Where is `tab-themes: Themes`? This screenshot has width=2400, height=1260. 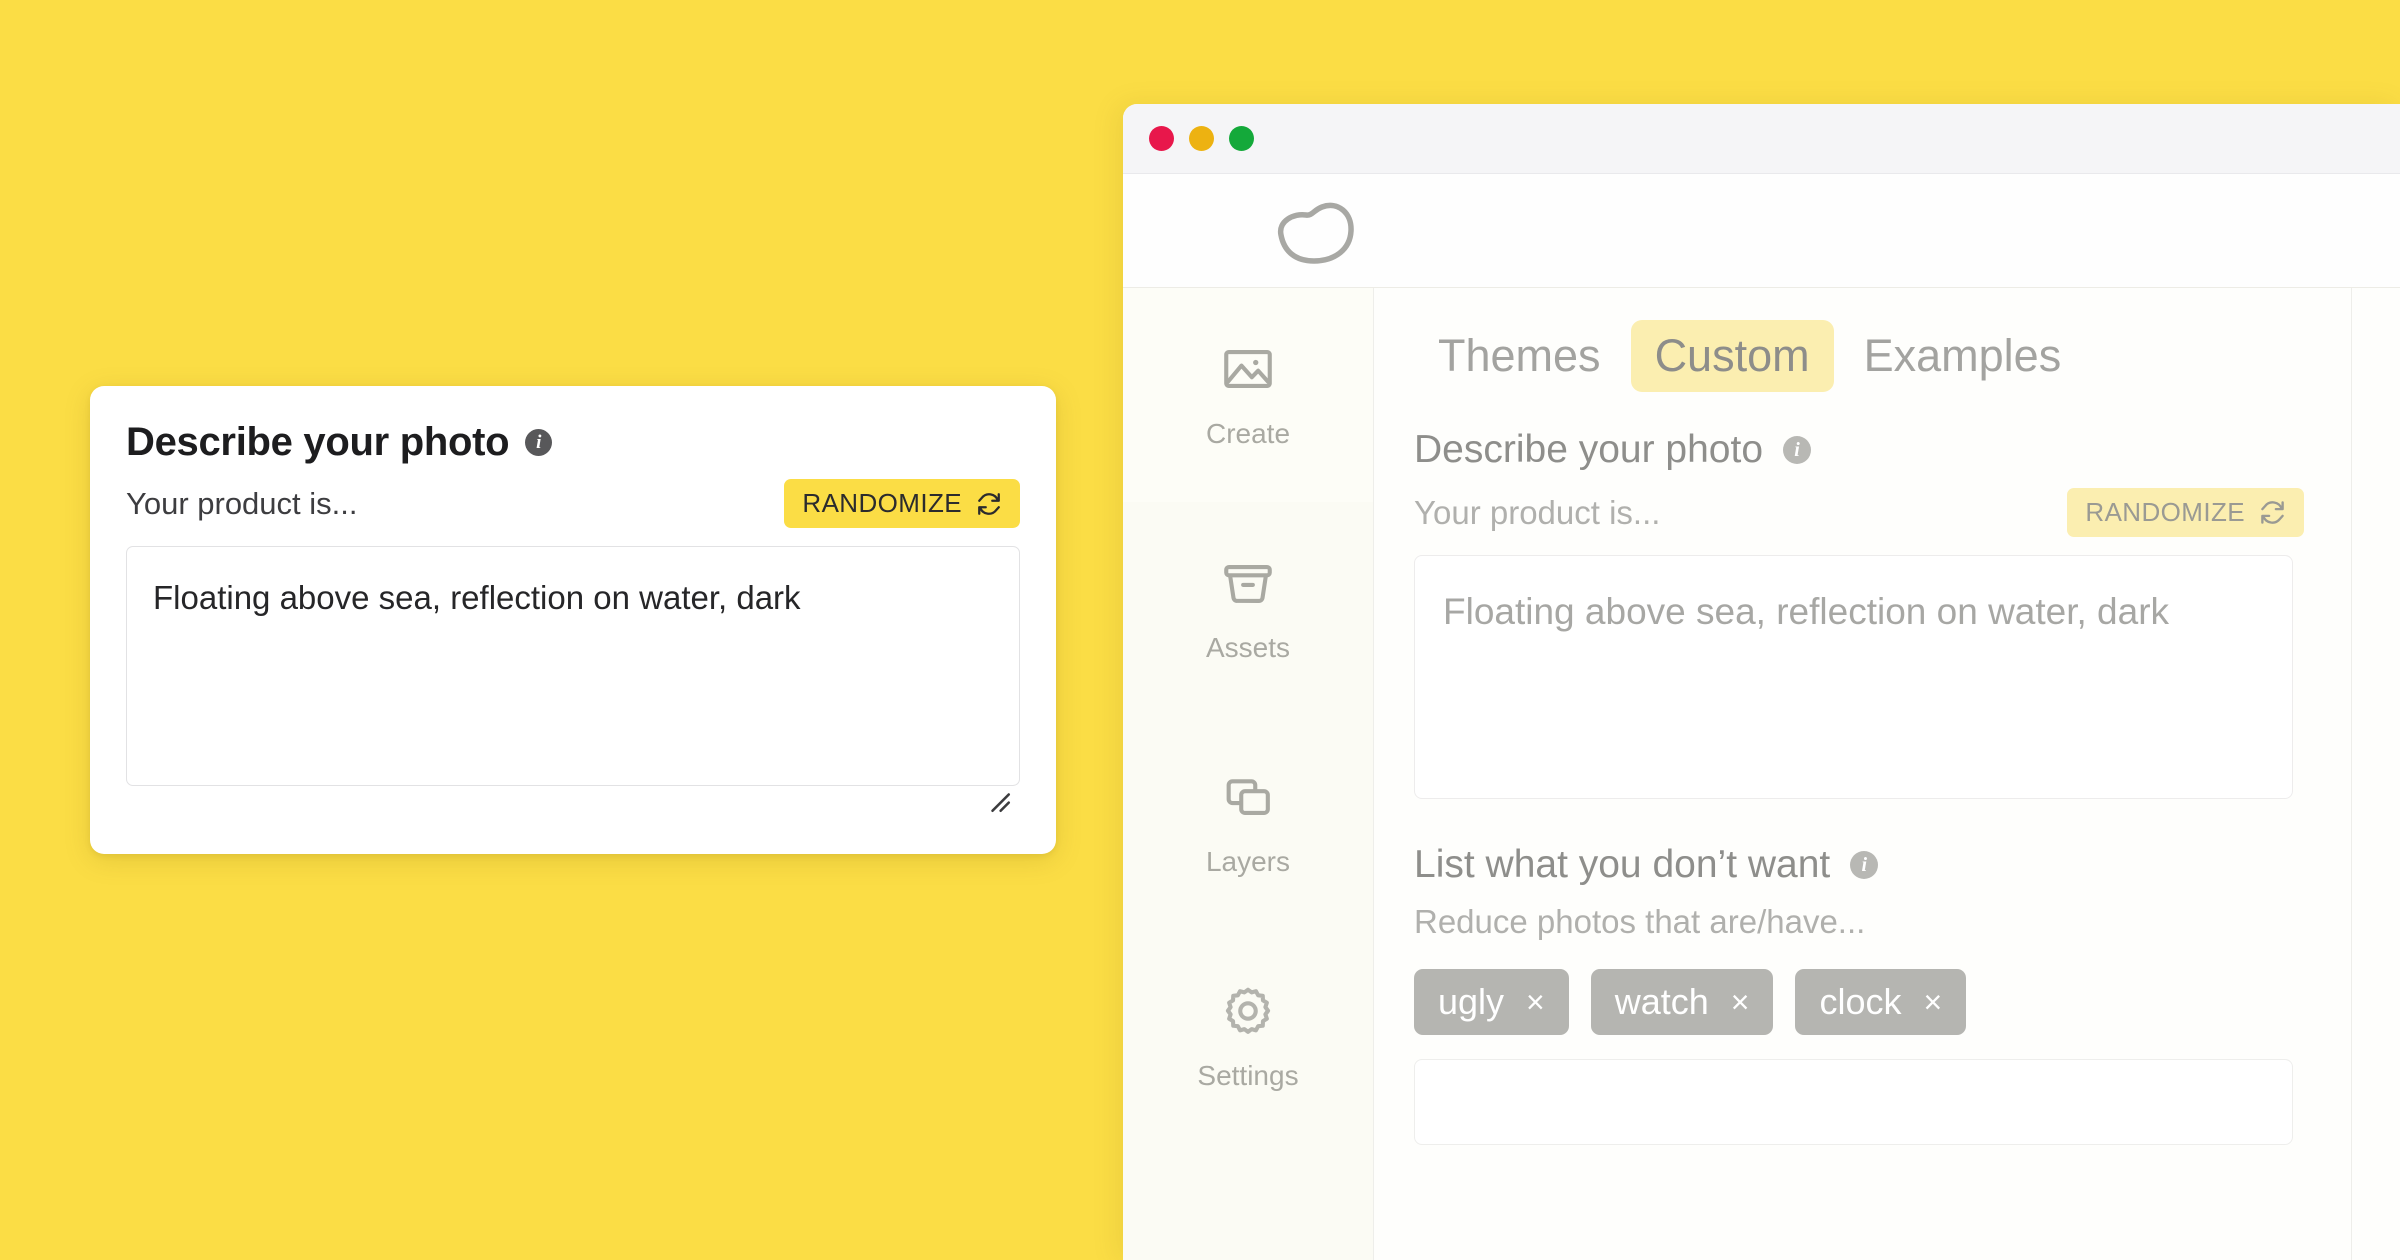
tab-themes: Themes is located at coordinates (1519, 356).